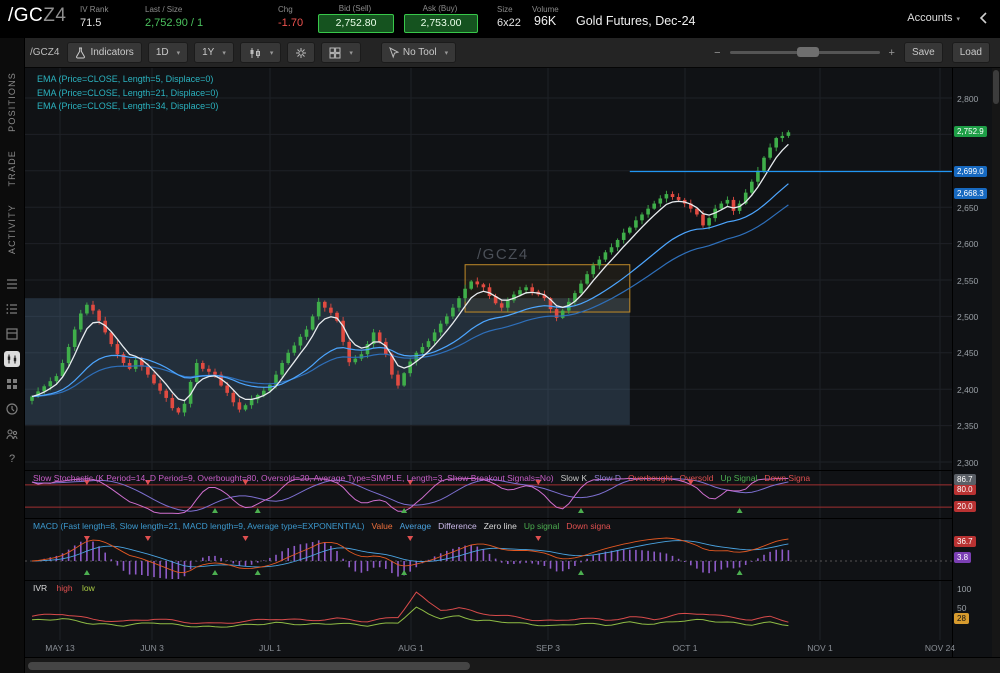 The height and width of the screenshot is (673, 1000). I want to click on volume-value: 96K, so click(545, 21).